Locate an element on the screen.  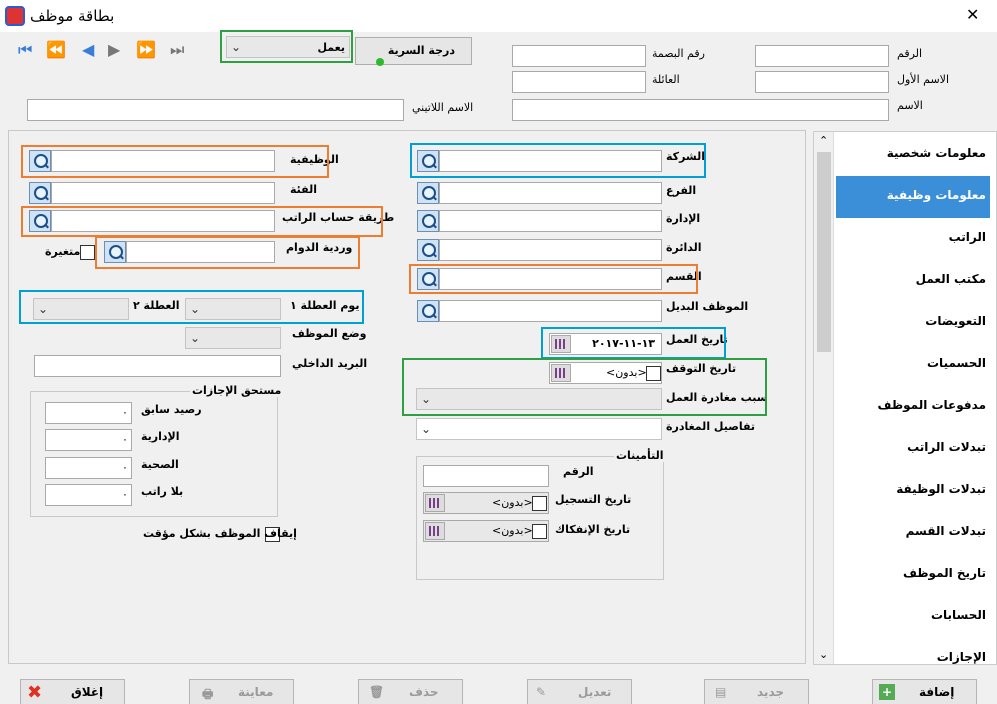
scrollbar: ⌃ ⌄ is located at coordinates (824, 398).